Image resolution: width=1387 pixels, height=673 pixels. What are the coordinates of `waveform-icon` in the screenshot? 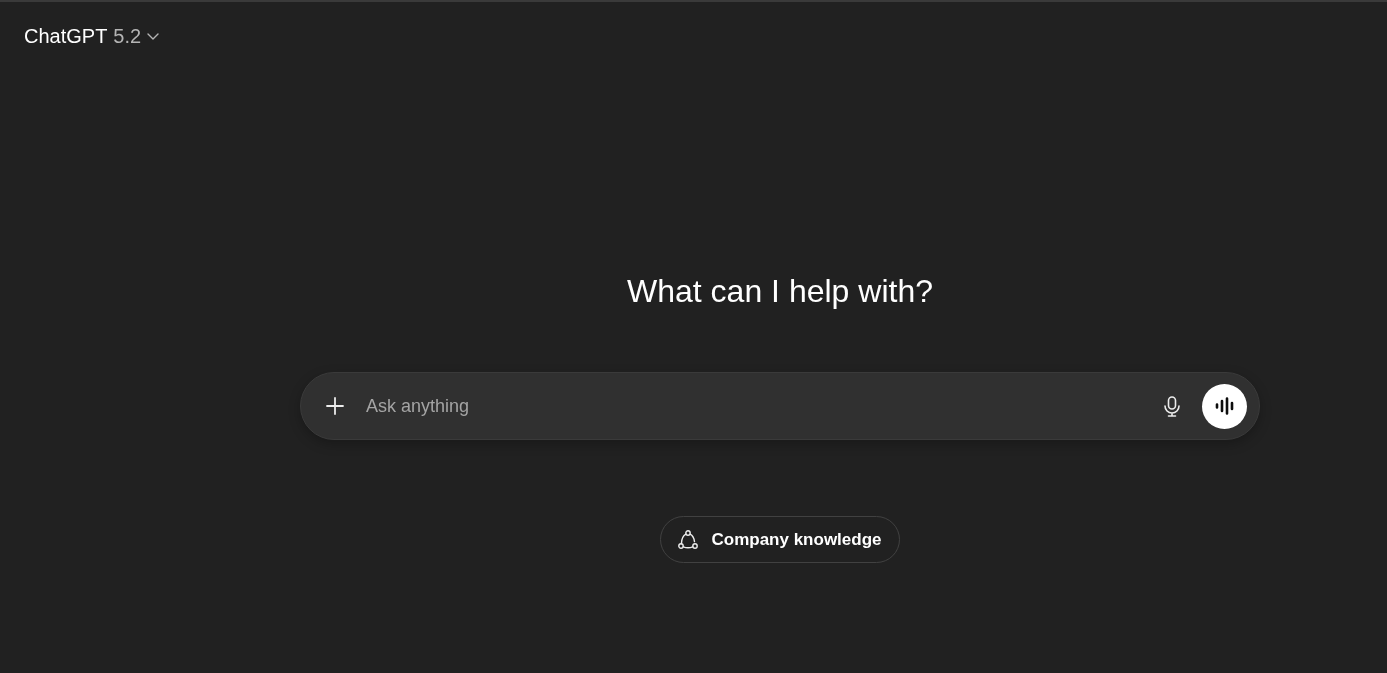 It's located at (1224, 406).